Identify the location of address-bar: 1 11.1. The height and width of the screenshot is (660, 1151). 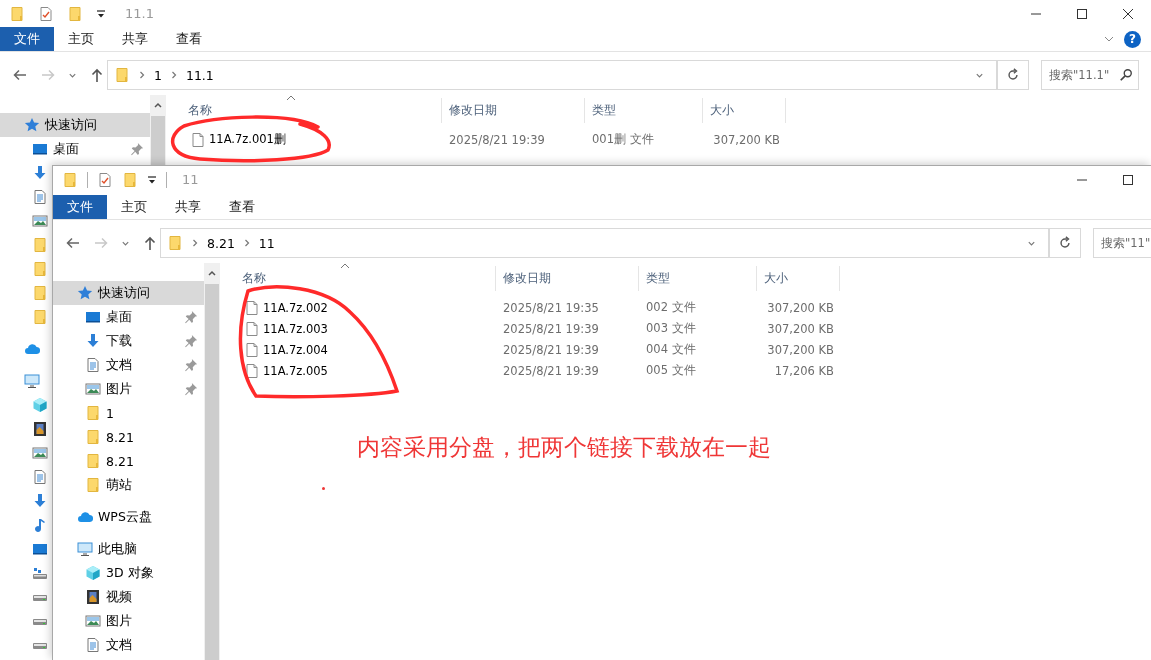
(552, 75).